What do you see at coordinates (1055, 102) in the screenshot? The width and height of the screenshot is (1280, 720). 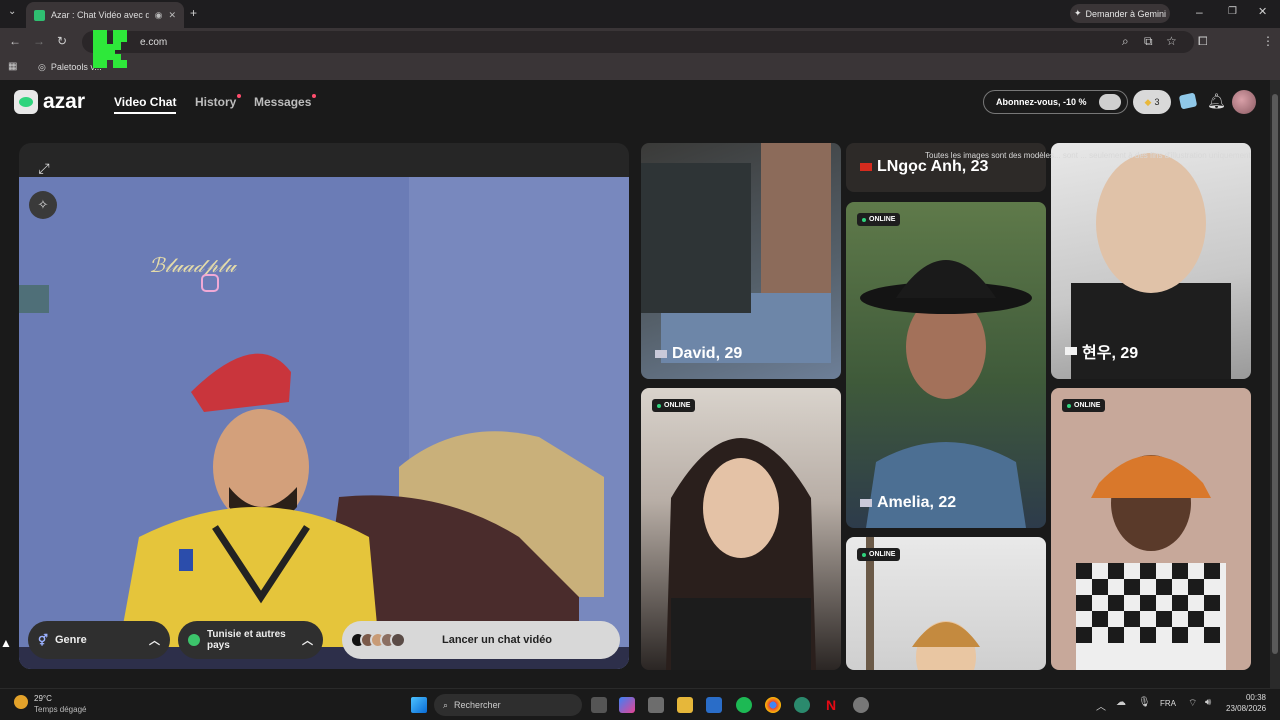 I see `subscribe-button: Abonnez-vous, -10 %` at bounding box center [1055, 102].